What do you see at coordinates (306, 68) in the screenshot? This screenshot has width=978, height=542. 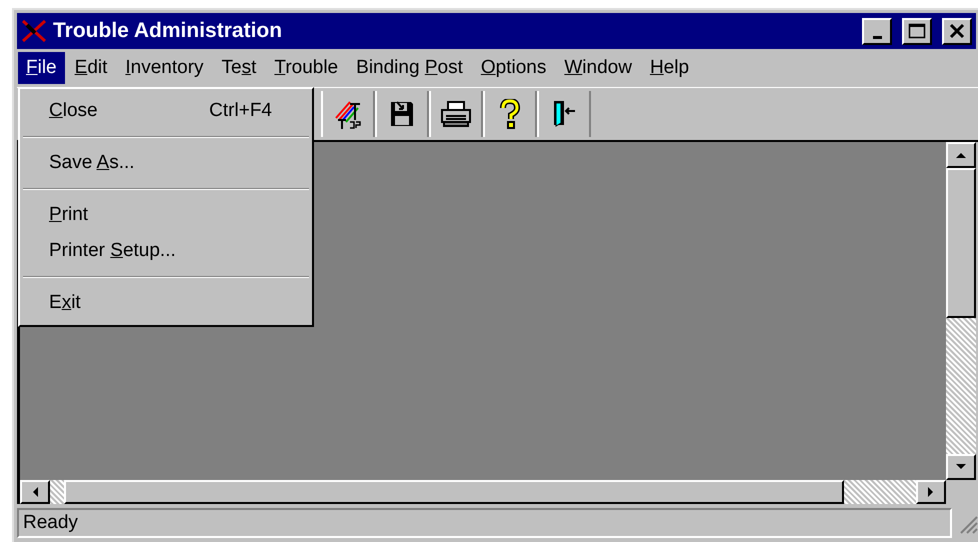 I see `menu-item: Trouble` at bounding box center [306, 68].